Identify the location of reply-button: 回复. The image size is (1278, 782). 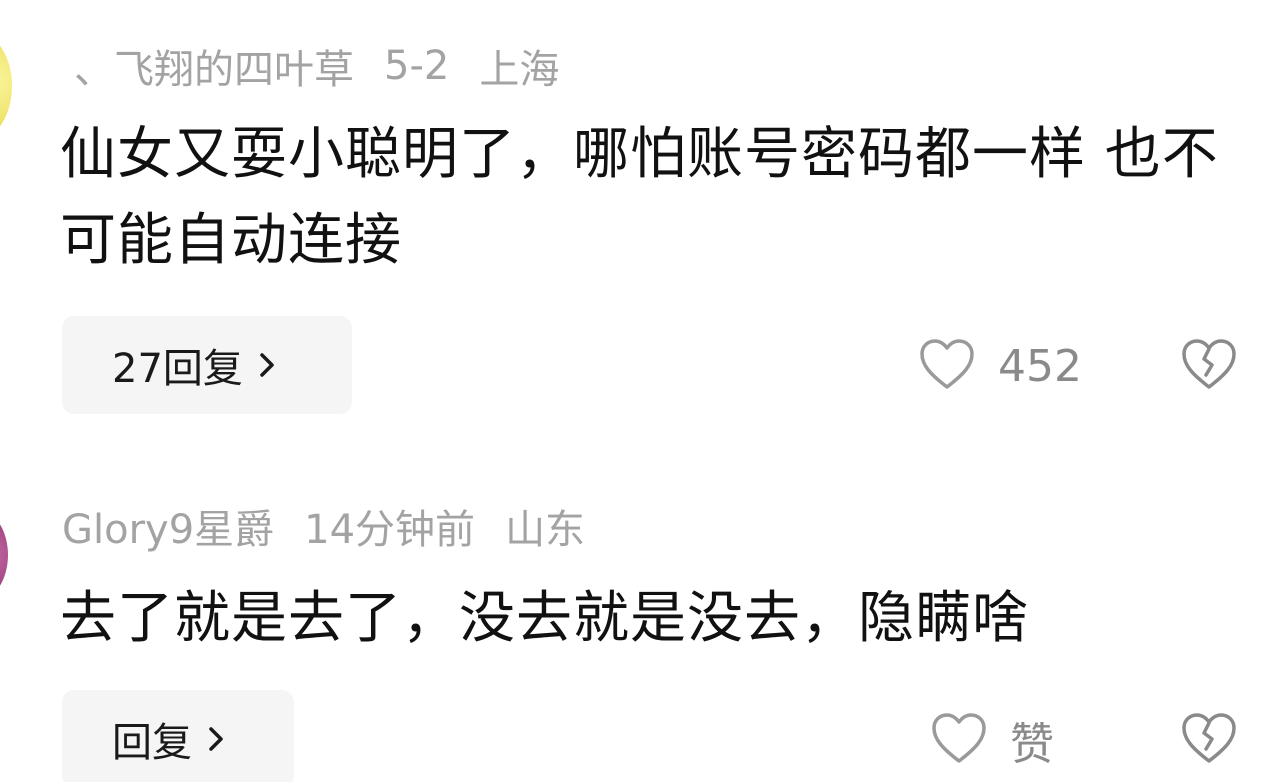
(178, 736).